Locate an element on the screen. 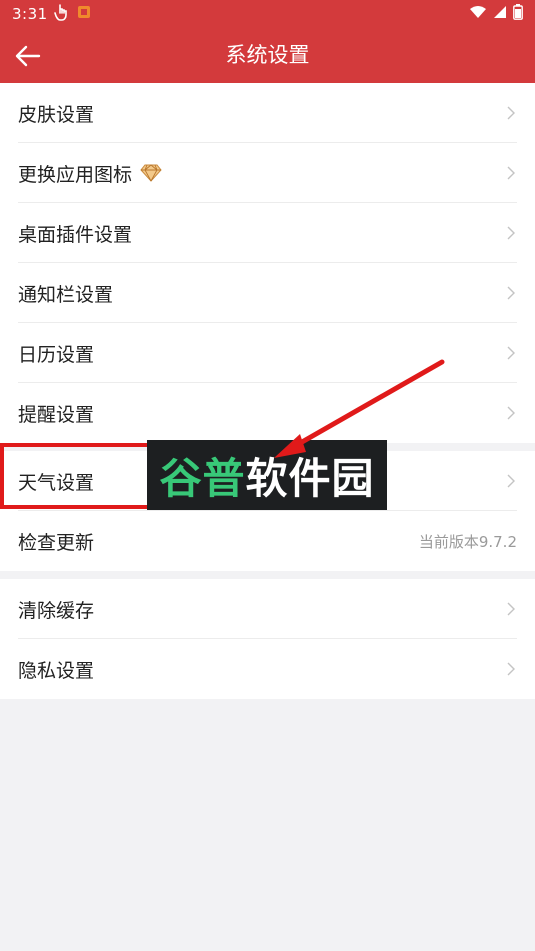  settings-item-notification-bar: 通知栏设置 is located at coordinates (267, 293).